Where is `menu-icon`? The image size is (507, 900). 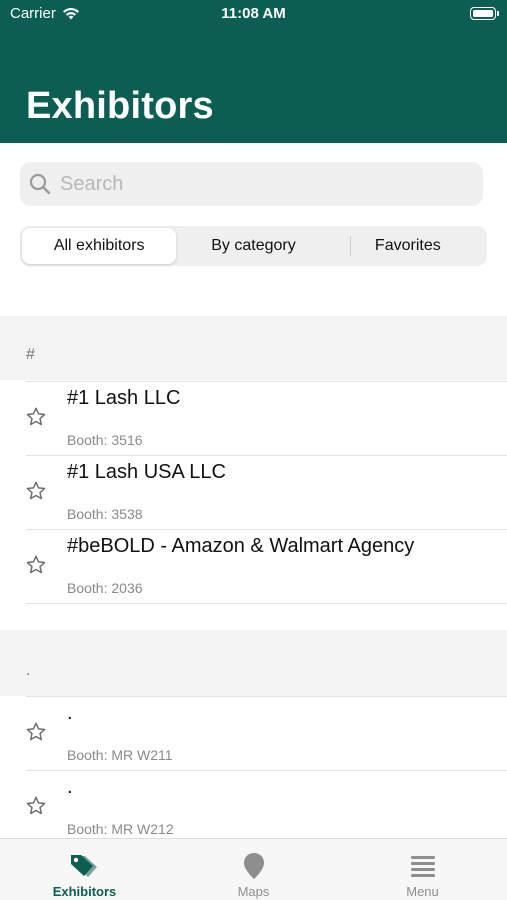 menu-icon is located at coordinates (422, 866).